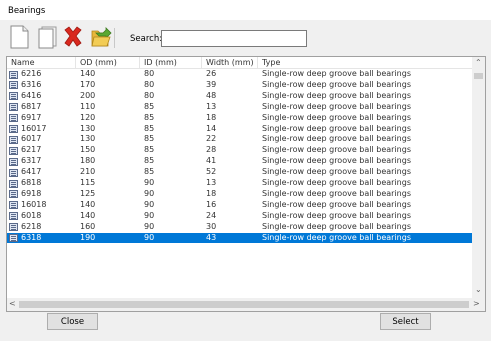 The width and height of the screenshot is (491, 341). What do you see at coordinates (211, 128) in the screenshot?
I see `cell-width: 14` at bounding box center [211, 128].